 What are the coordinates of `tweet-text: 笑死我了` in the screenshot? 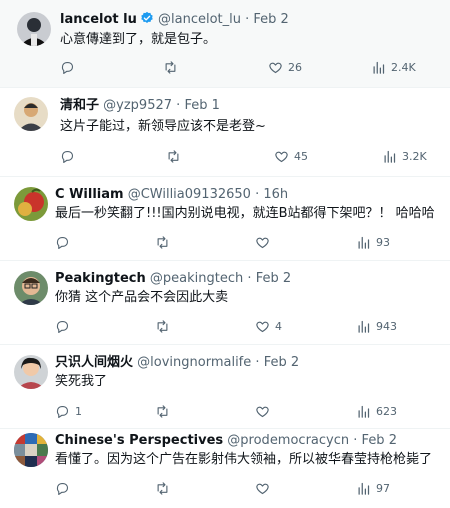 It's located at (81, 381).